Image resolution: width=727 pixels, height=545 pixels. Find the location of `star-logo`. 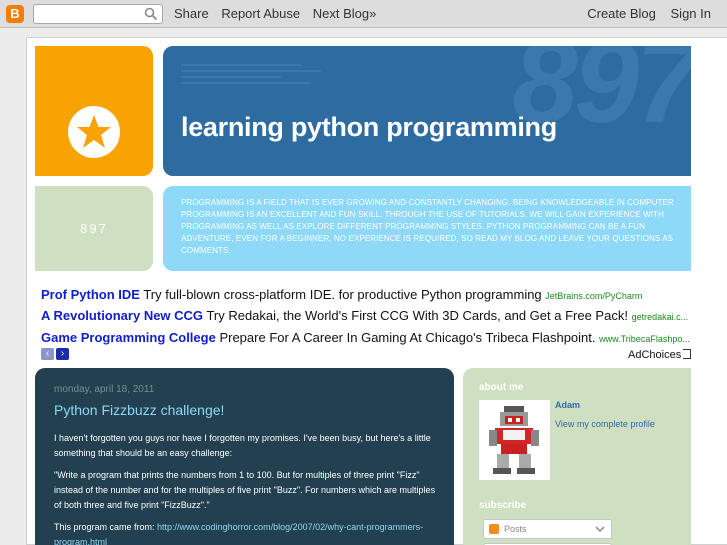

star-logo is located at coordinates (94, 132).